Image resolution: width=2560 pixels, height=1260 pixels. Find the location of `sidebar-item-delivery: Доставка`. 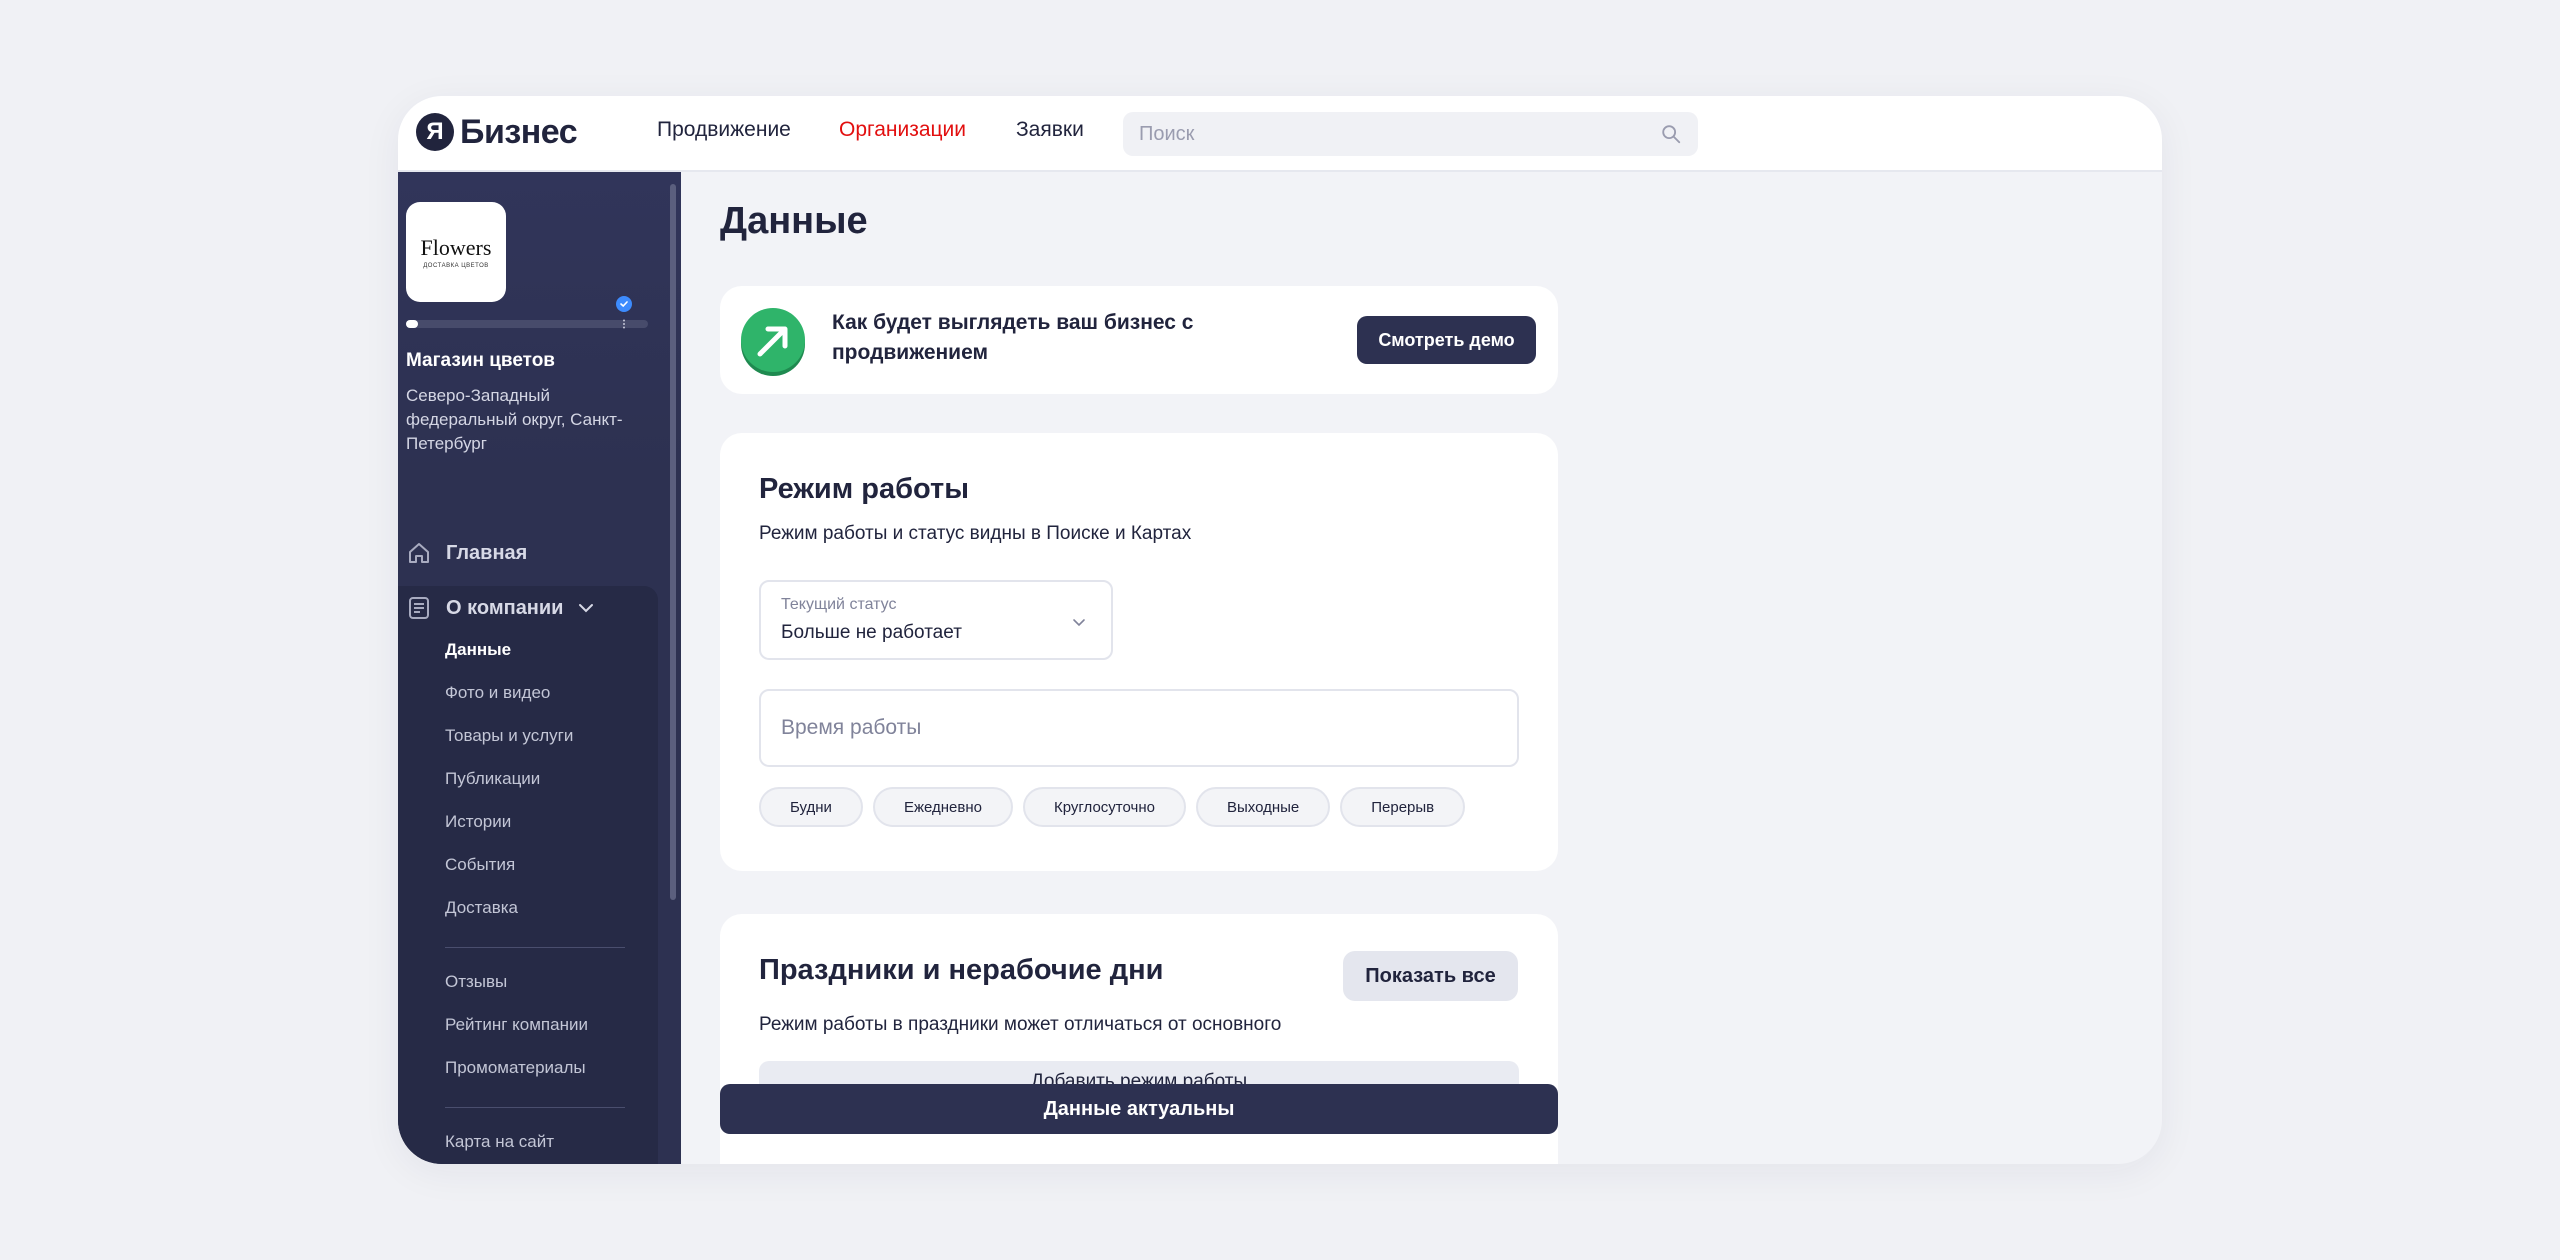

sidebar-item-delivery: Доставка is located at coordinates (481, 908).